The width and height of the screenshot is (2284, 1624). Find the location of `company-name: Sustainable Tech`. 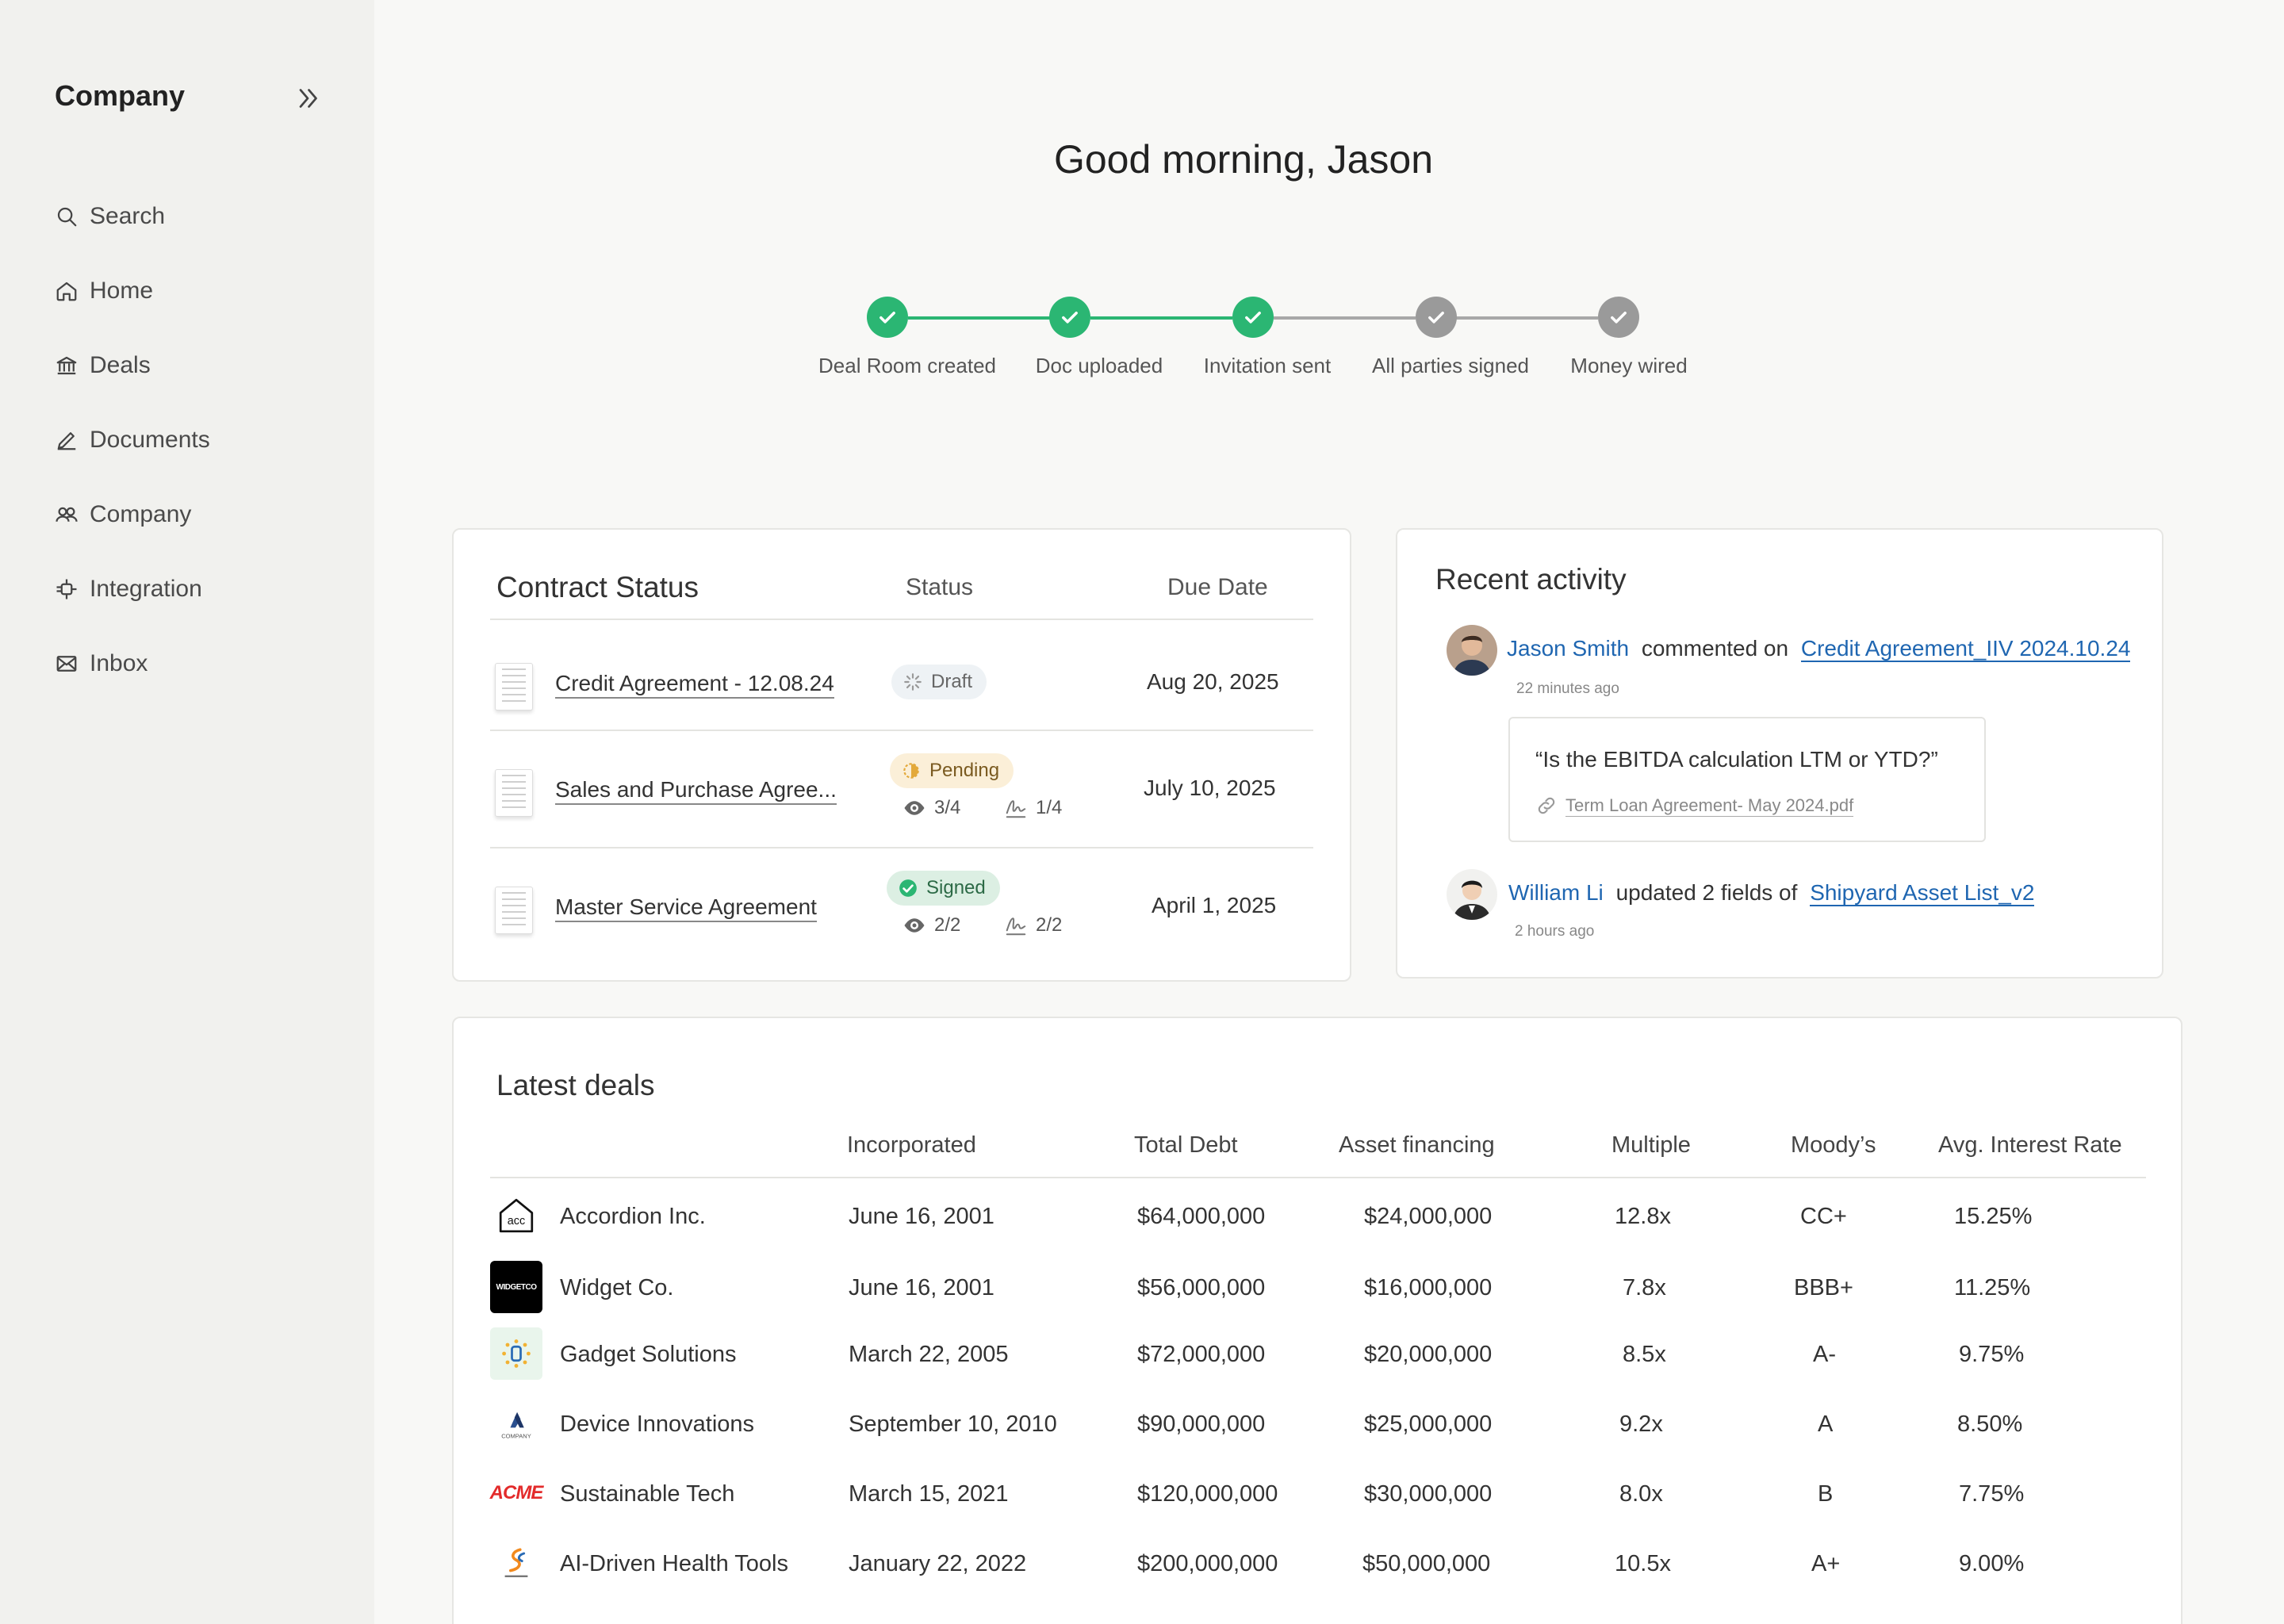

company-name: Sustainable Tech is located at coordinates (647, 1494).